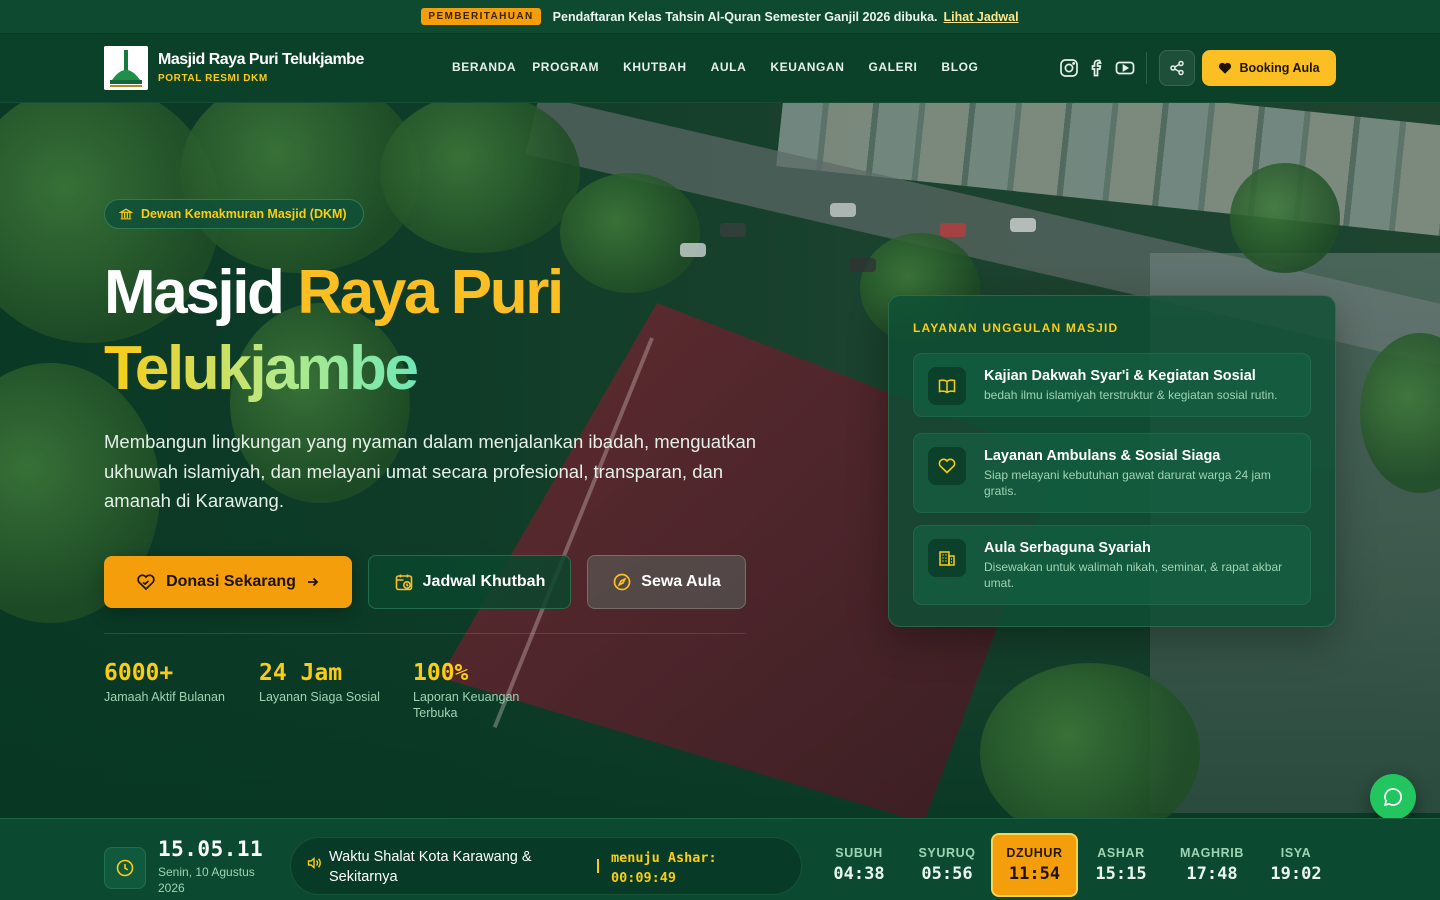 Image resolution: width=1440 pixels, height=900 pixels. What do you see at coordinates (261, 60) in the screenshot?
I see `brand-title: Masjid Raya Puri Telukjambe` at bounding box center [261, 60].